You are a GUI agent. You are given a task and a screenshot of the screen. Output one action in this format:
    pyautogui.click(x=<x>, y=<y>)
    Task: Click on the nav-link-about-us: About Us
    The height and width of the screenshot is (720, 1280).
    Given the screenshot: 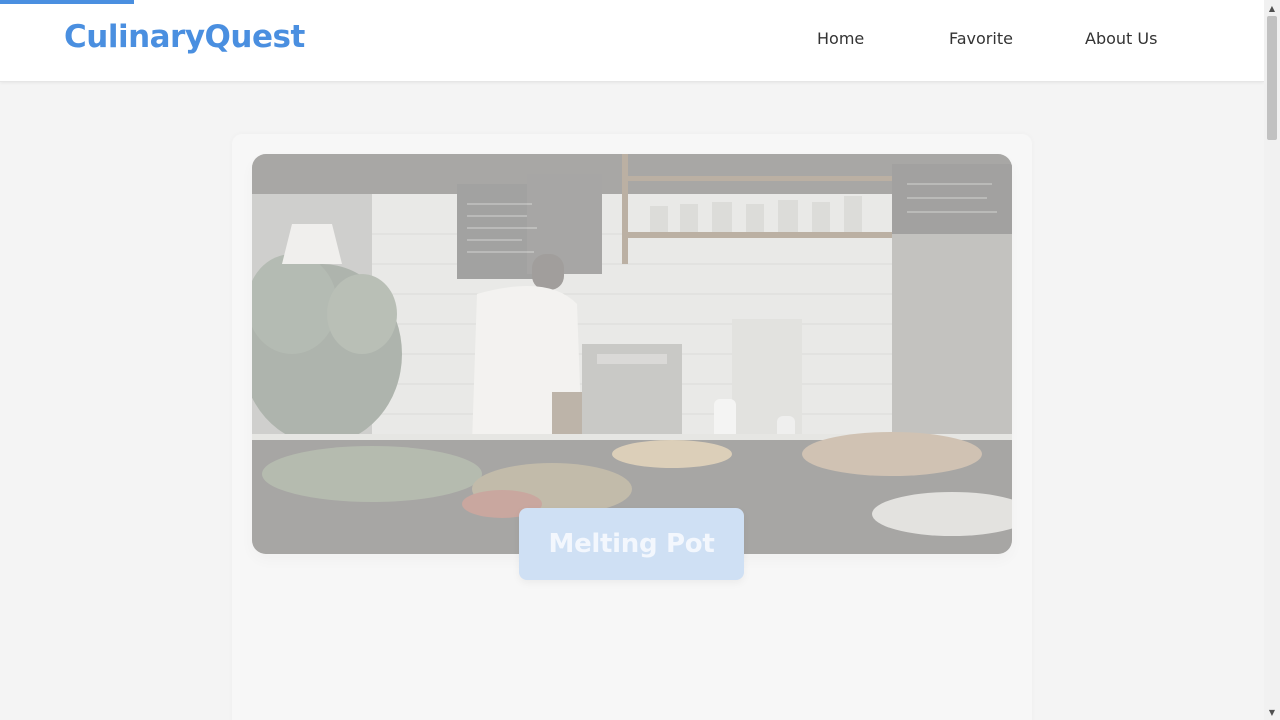 What is the action you would take?
    pyautogui.click(x=1121, y=38)
    